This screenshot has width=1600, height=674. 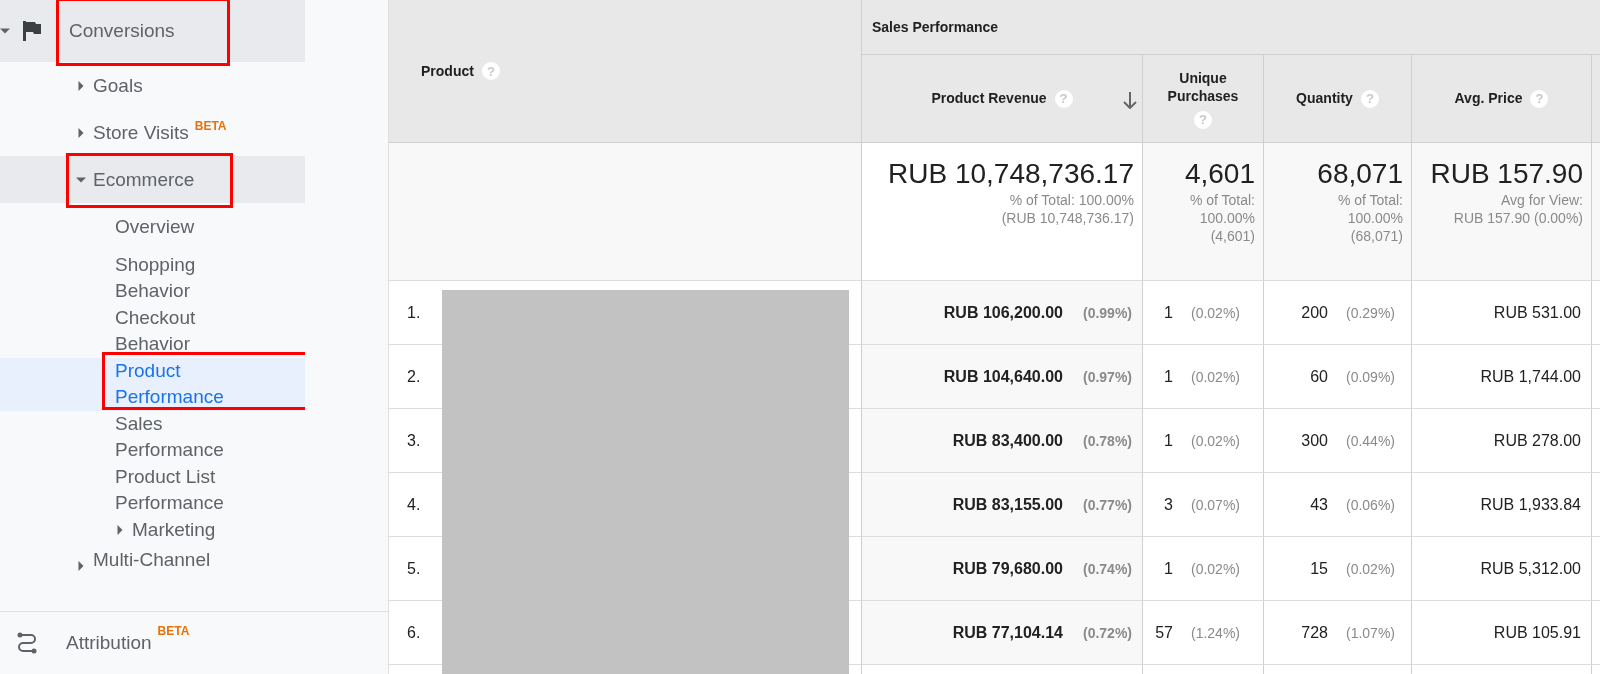 I want to click on flag-icon, so click(x=32, y=31).